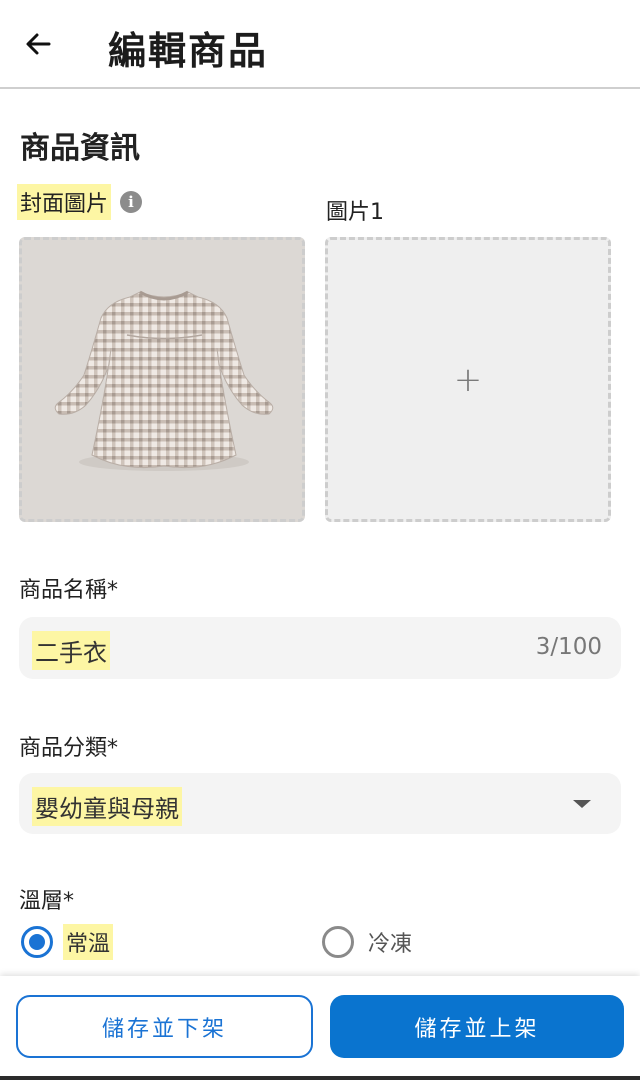 The height and width of the screenshot is (1080, 640). I want to click on product-name-input: 二手衣 3/100, so click(320, 648).